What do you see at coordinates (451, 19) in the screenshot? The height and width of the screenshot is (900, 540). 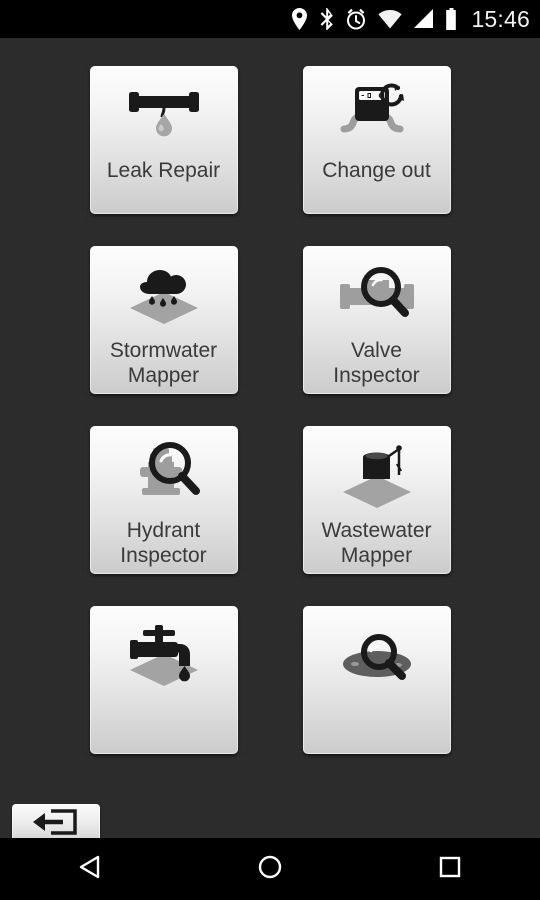 I see `battery-icon` at bounding box center [451, 19].